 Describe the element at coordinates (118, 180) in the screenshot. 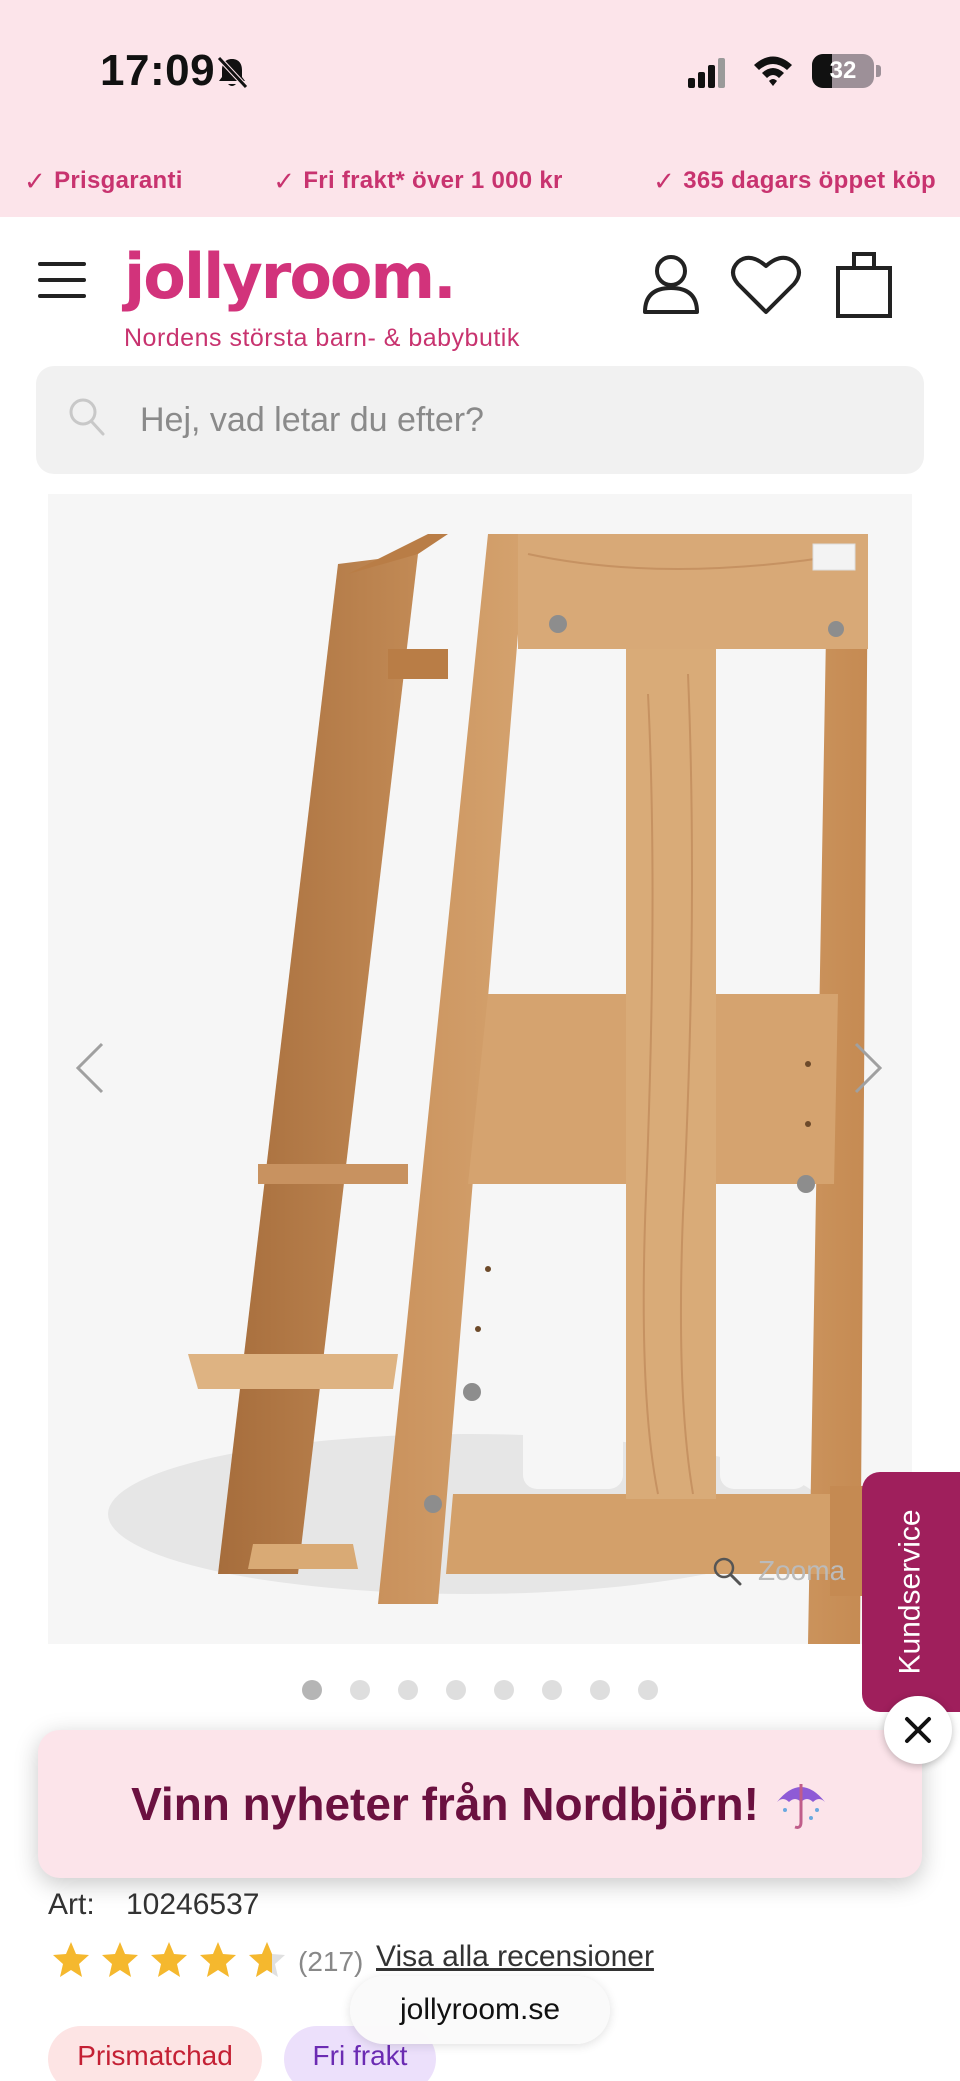

I see `usp-label: Prisgaranti` at that location.